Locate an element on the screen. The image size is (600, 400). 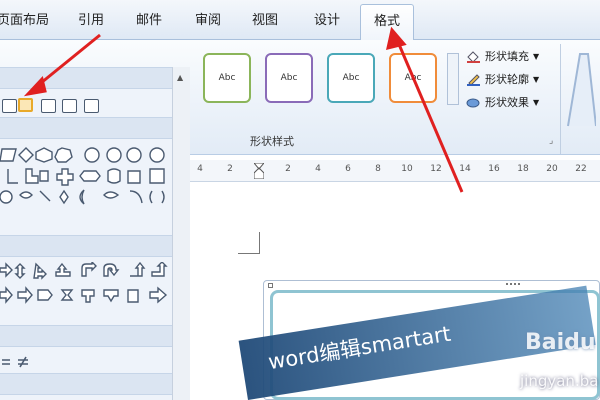
baidu-logo: Baidu is located at coordinates (560, 342).